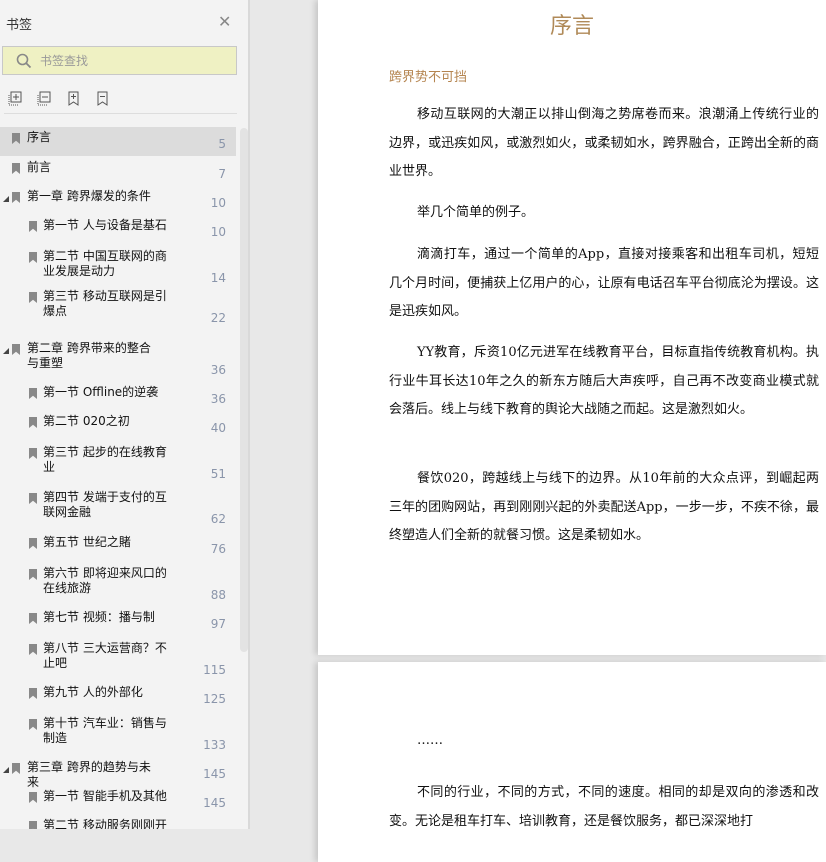 This screenshot has width=826, height=862. Describe the element at coordinates (102, 98) in the screenshot. I see `remove-bookmark-icon` at that location.